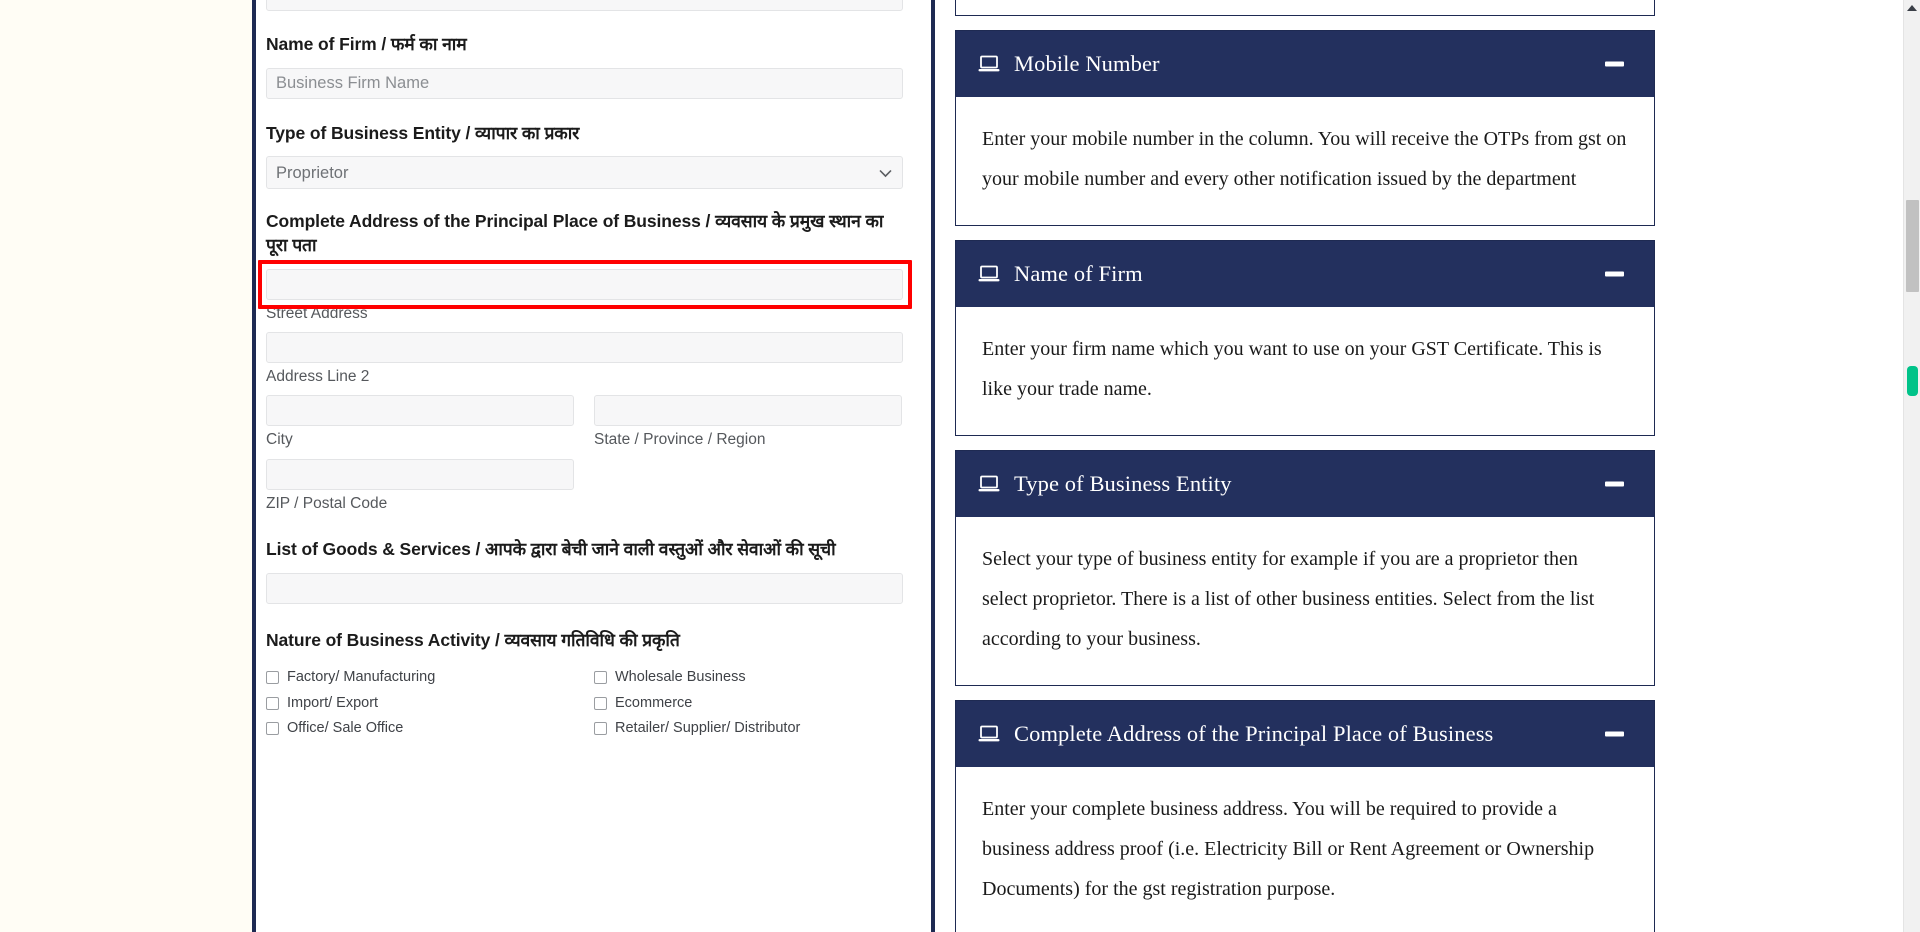  Describe the element at coordinates (317, 313) in the screenshot. I see `street-address-caption: Street Address` at that location.